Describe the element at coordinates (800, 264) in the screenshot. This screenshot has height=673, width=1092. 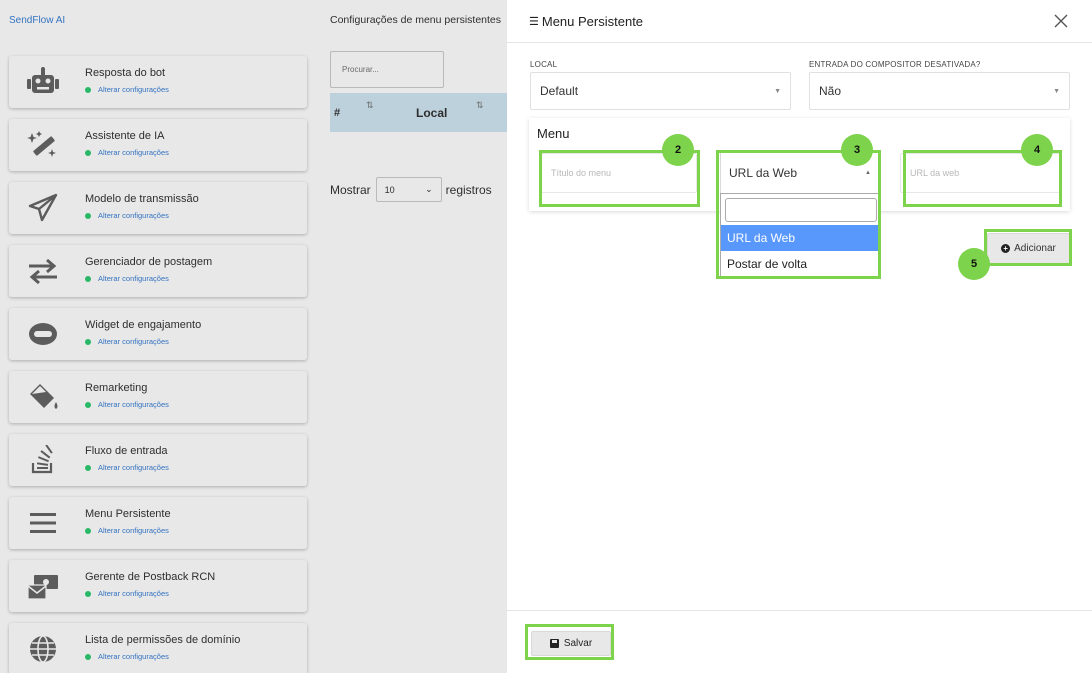
I see `option-postback: Postar de volta` at that location.